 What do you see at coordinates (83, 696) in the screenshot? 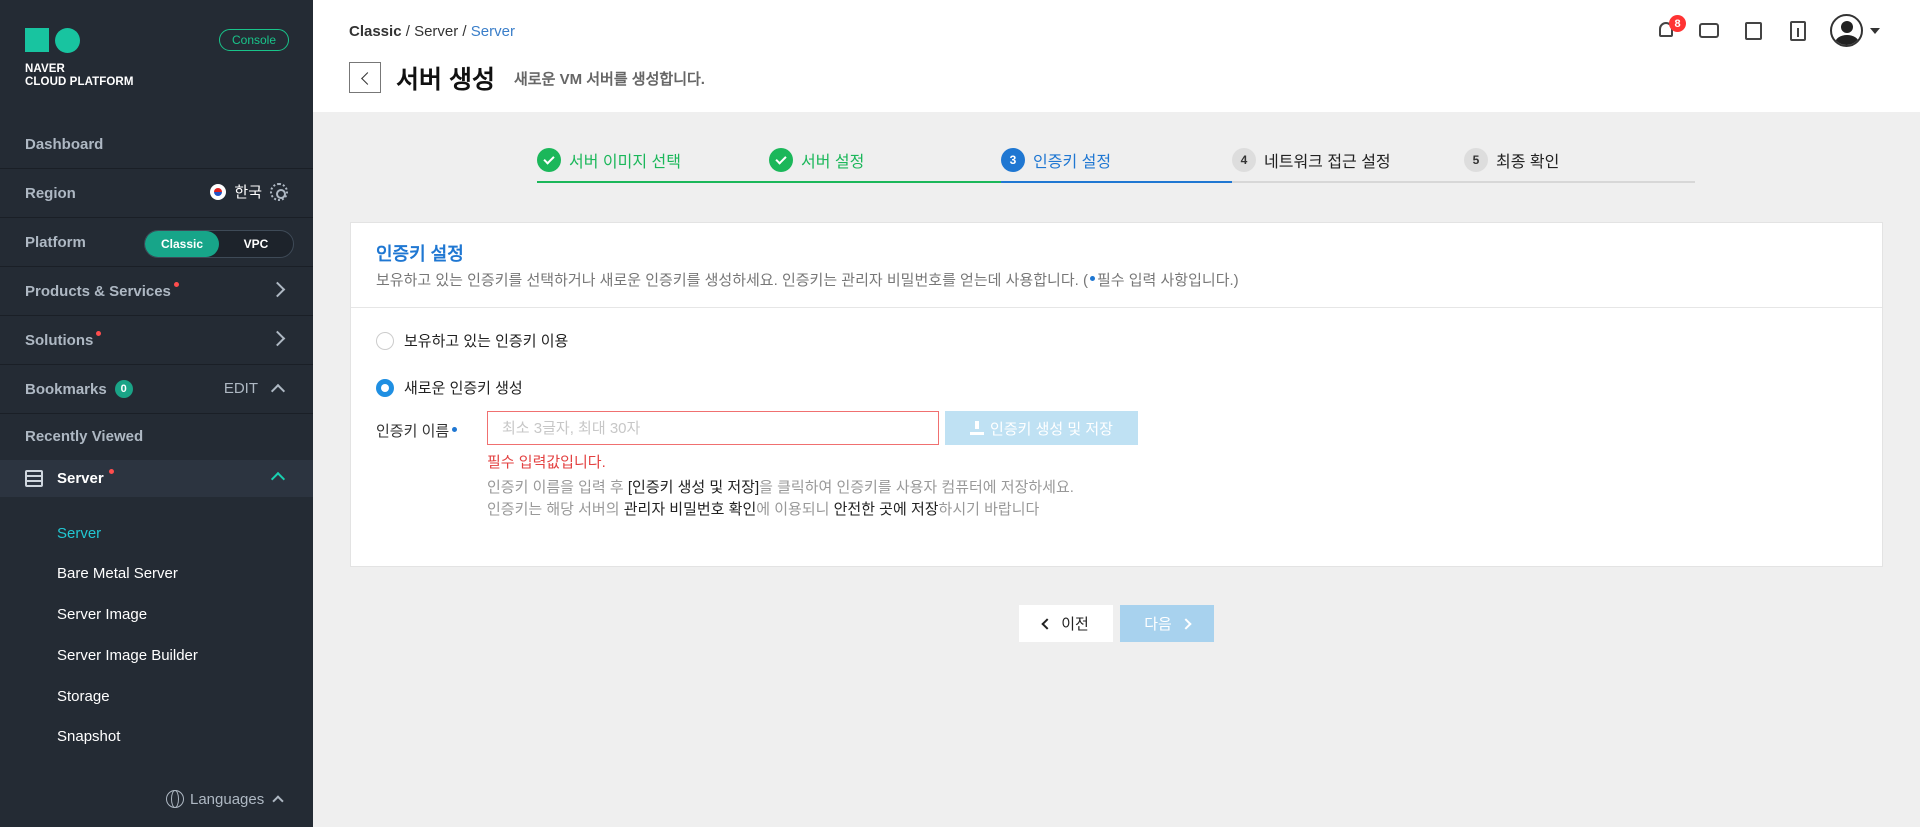
I see `sidebar-subitem-storage: Storage` at bounding box center [83, 696].